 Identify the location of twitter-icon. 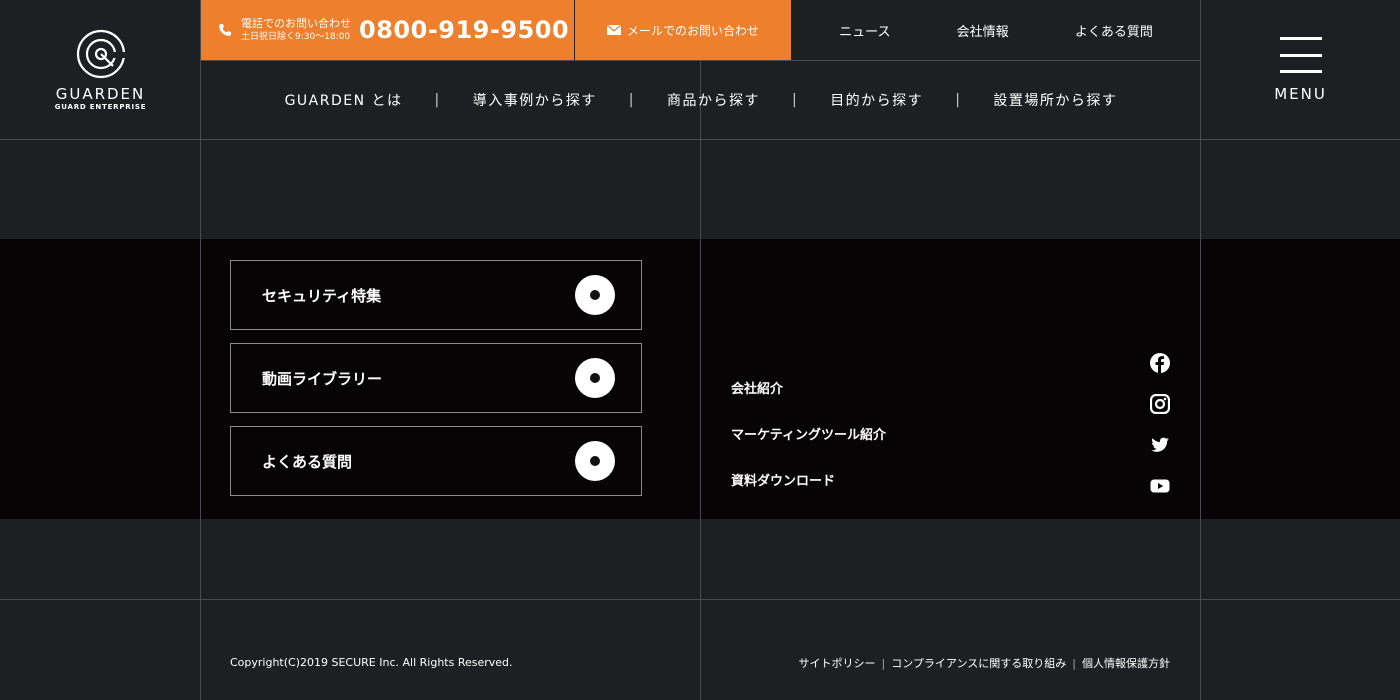
(1160, 445).